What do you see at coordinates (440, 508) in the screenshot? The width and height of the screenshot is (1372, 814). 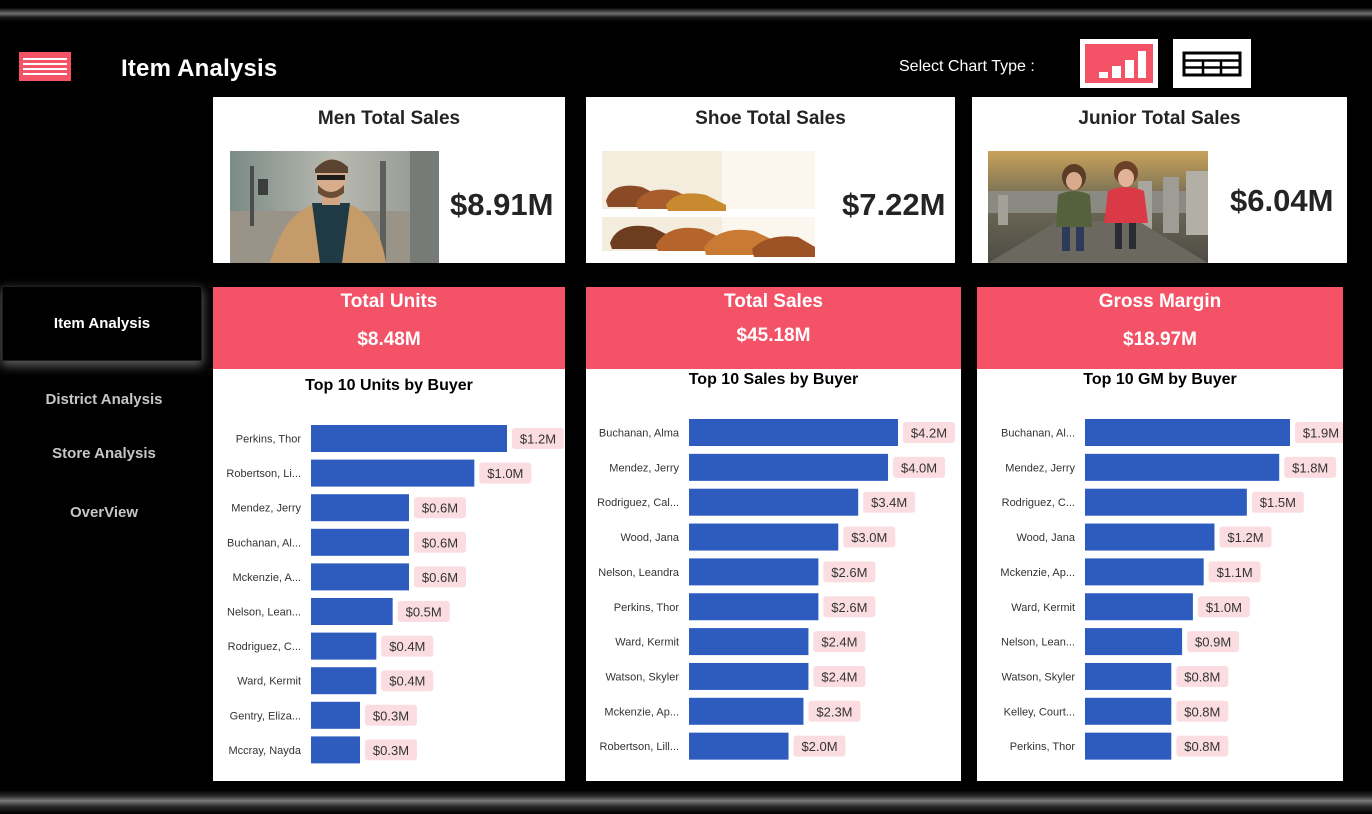 I see `data-label: $0.6M` at bounding box center [440, 508].